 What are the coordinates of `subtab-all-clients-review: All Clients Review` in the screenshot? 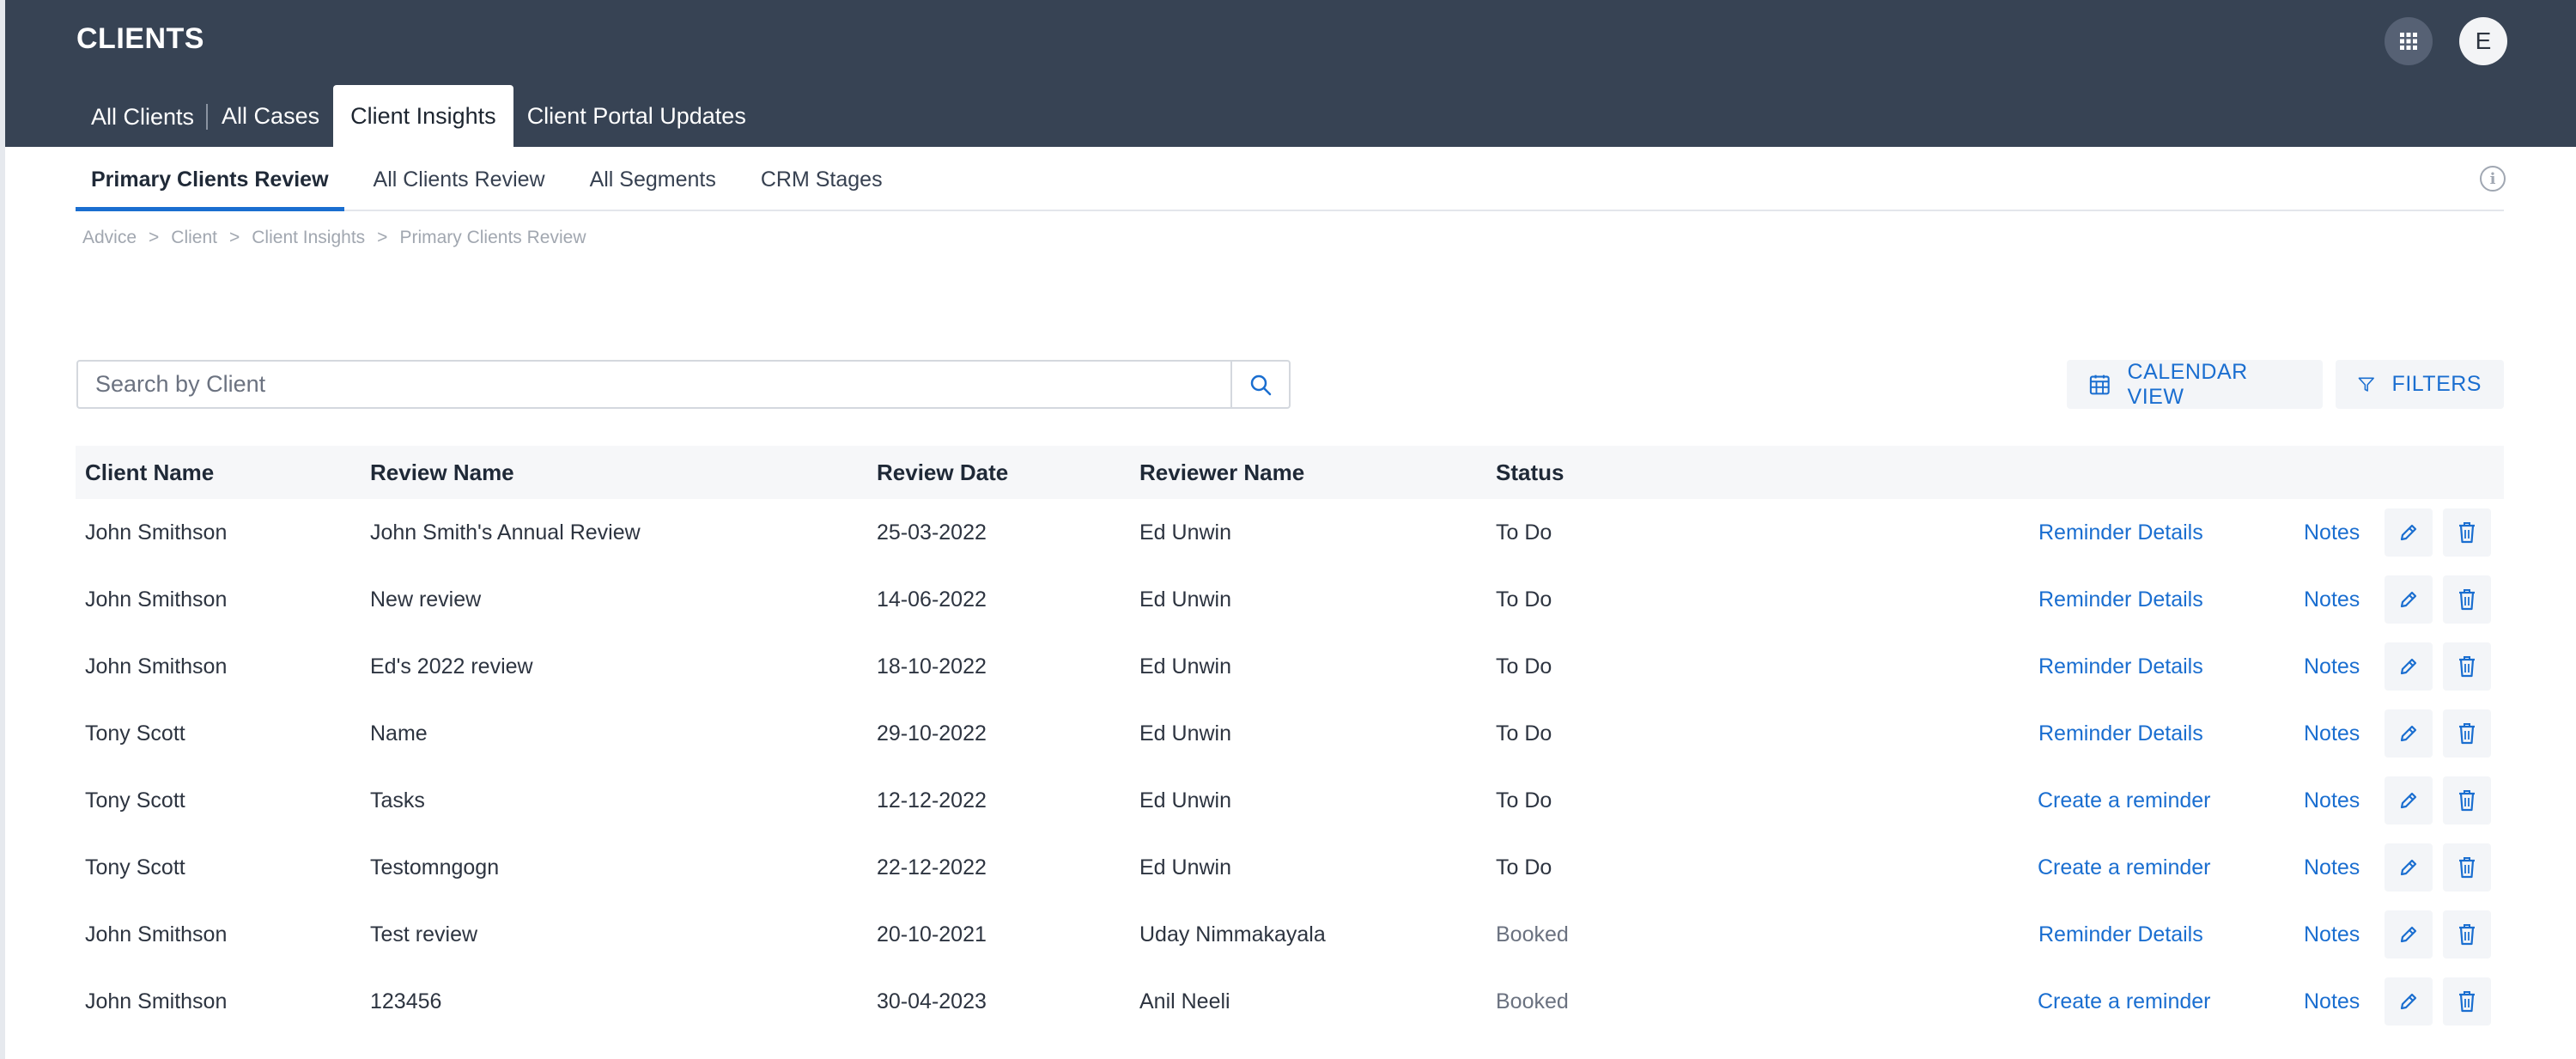 It's located at (459, 179).